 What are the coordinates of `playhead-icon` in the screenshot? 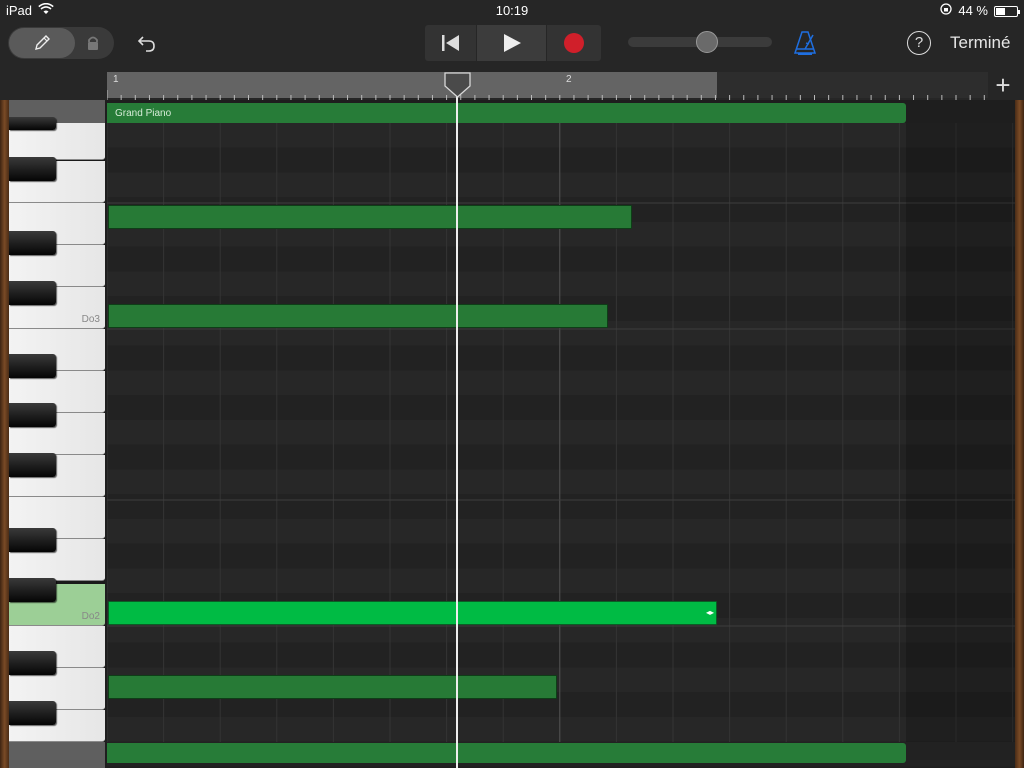 It's located at (457, 85).